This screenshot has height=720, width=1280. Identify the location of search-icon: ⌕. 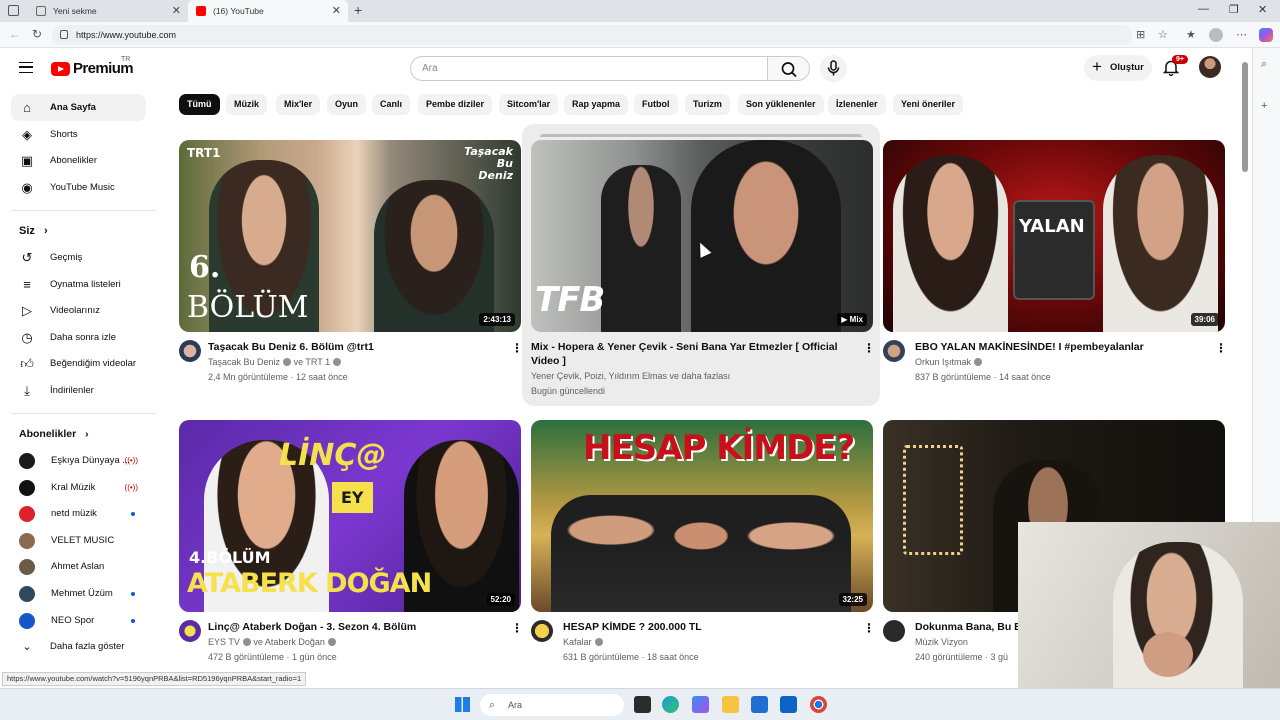
(1264, 64).